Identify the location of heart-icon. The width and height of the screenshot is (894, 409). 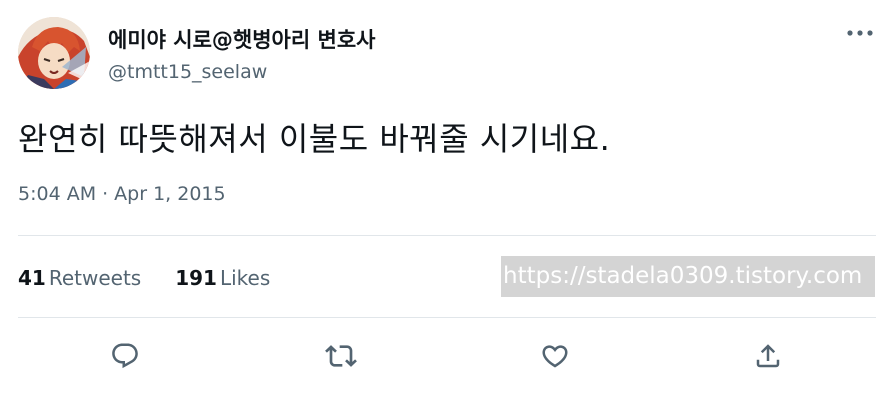
(555, 356).